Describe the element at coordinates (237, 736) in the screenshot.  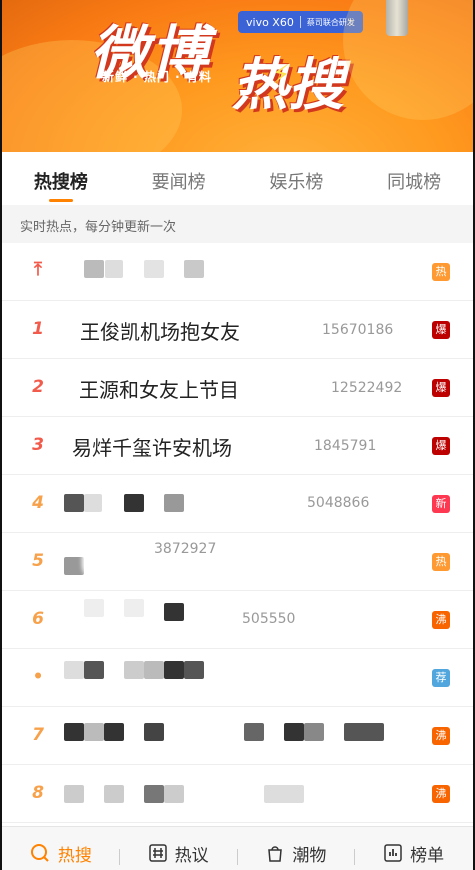
I see `list-item: 7 沸` at that location.